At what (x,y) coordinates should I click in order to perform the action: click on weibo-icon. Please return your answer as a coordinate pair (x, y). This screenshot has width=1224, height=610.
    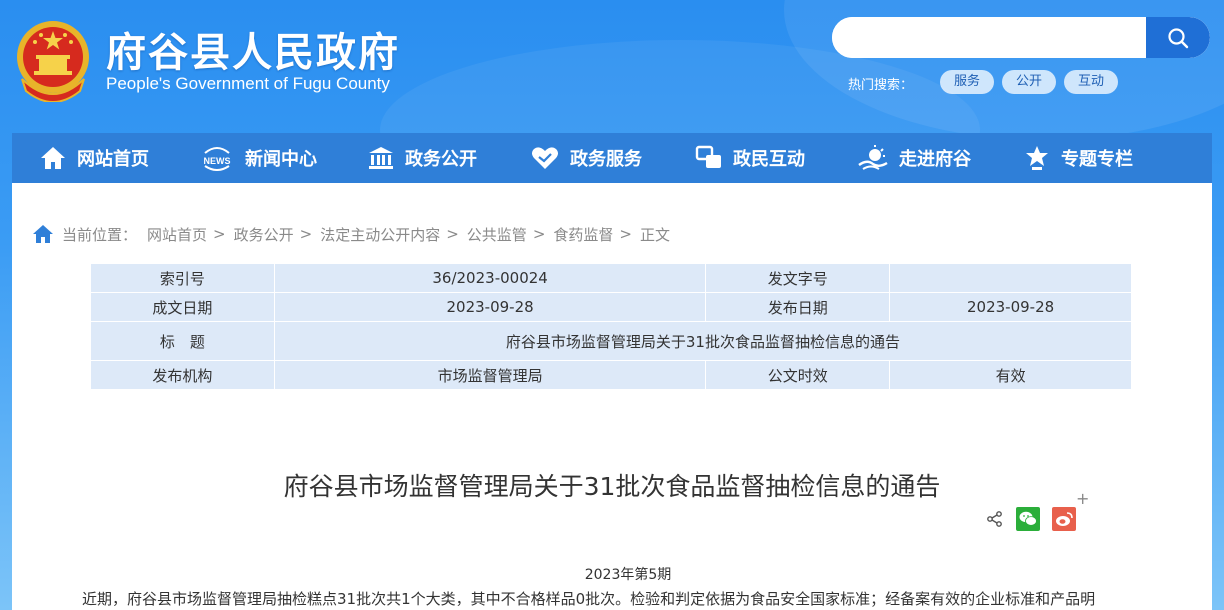
    Looking at the image, I should click on (1064, 519).